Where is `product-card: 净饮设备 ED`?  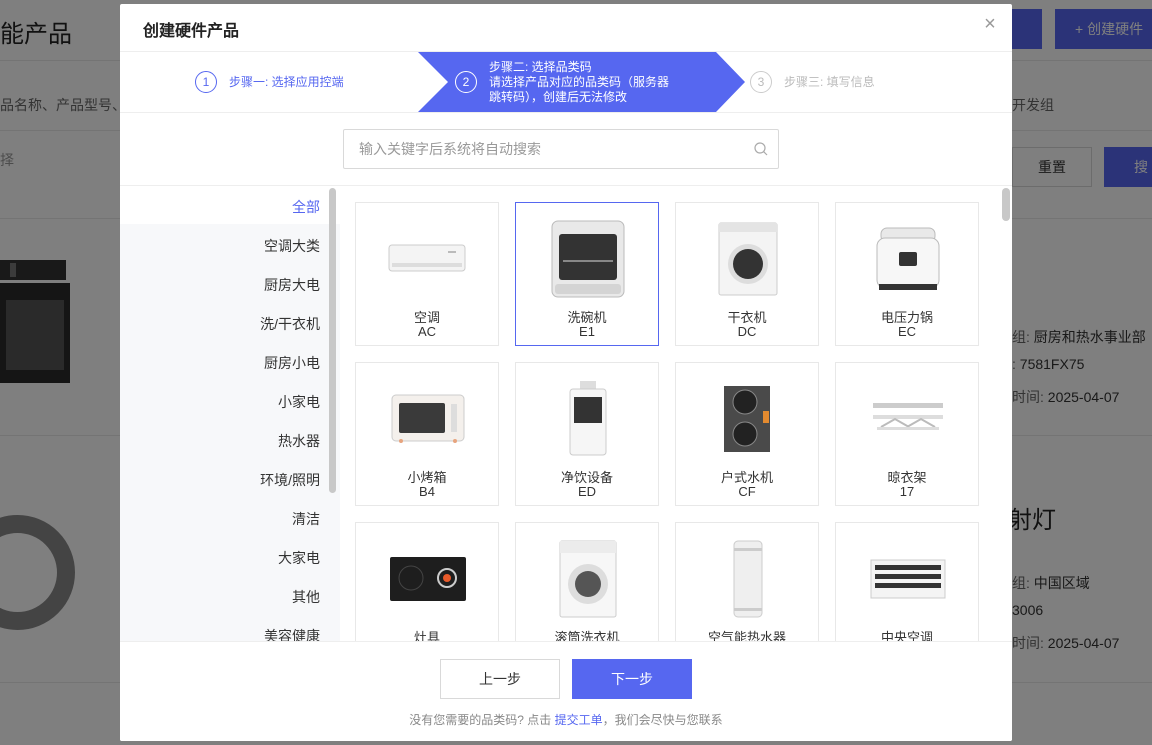
product-card: 净饮设备 ED is located at coordinates (587, 434).